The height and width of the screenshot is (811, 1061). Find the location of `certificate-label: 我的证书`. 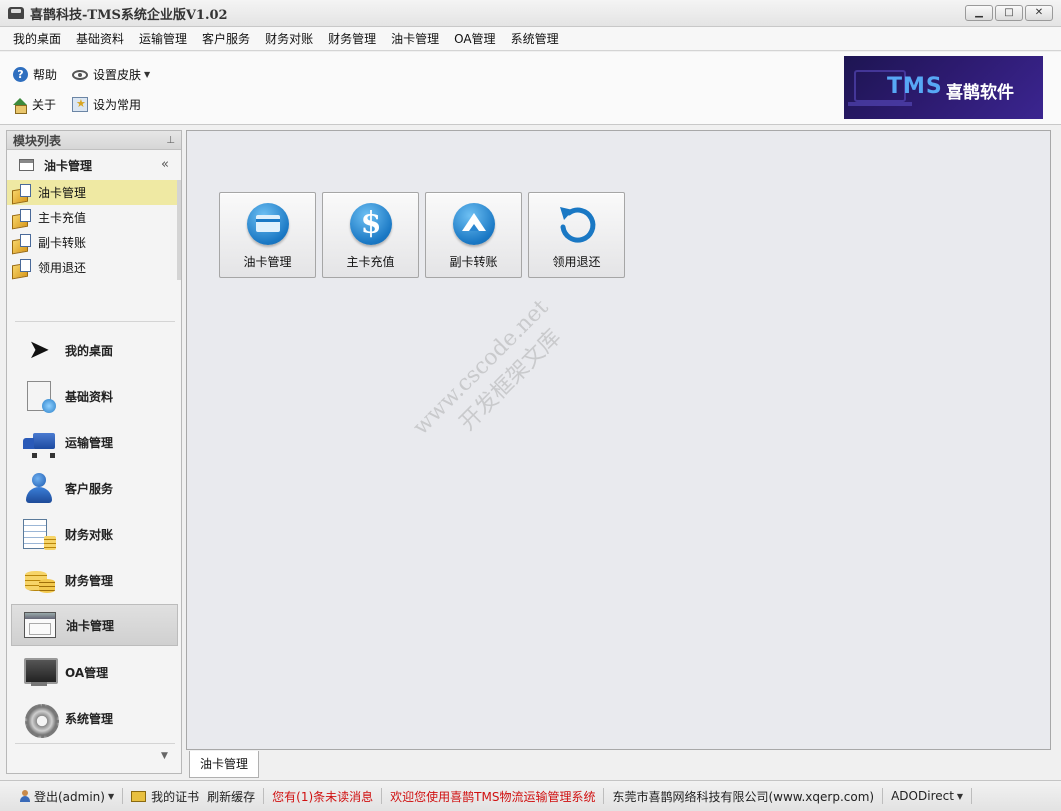

certificate-label: 我的证书 is located at coordinates (175, 796).